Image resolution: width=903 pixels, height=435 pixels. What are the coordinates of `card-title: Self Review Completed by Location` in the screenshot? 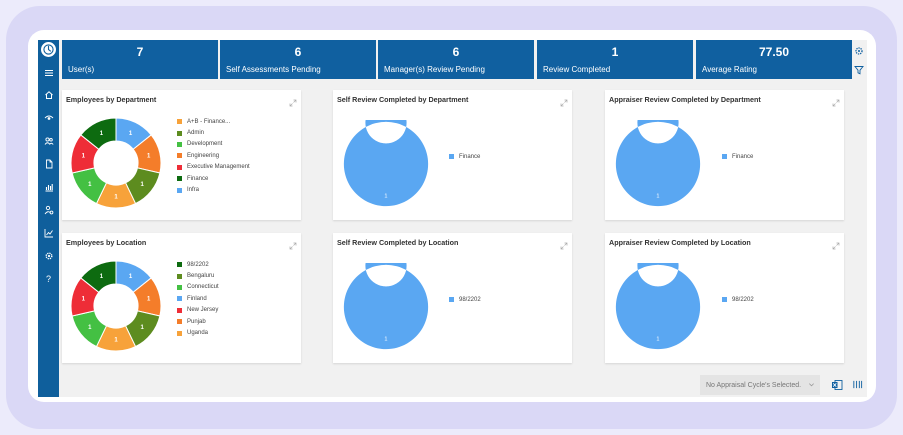 It's located at (398, 242).